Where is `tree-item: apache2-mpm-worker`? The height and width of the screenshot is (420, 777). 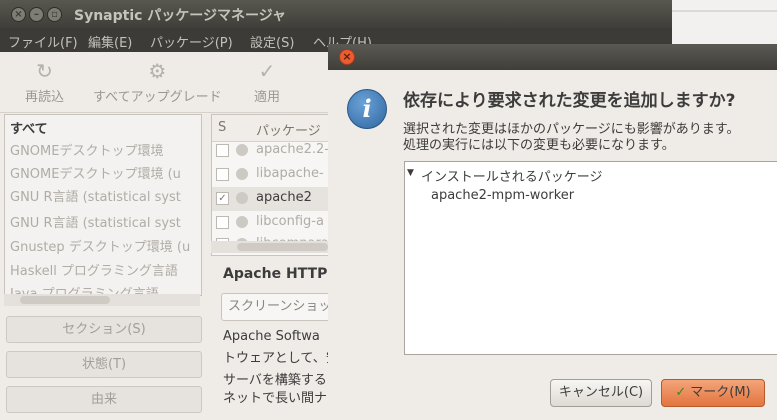 tree-item: apache2-mpm-worker is located at coordinates (502, 195).